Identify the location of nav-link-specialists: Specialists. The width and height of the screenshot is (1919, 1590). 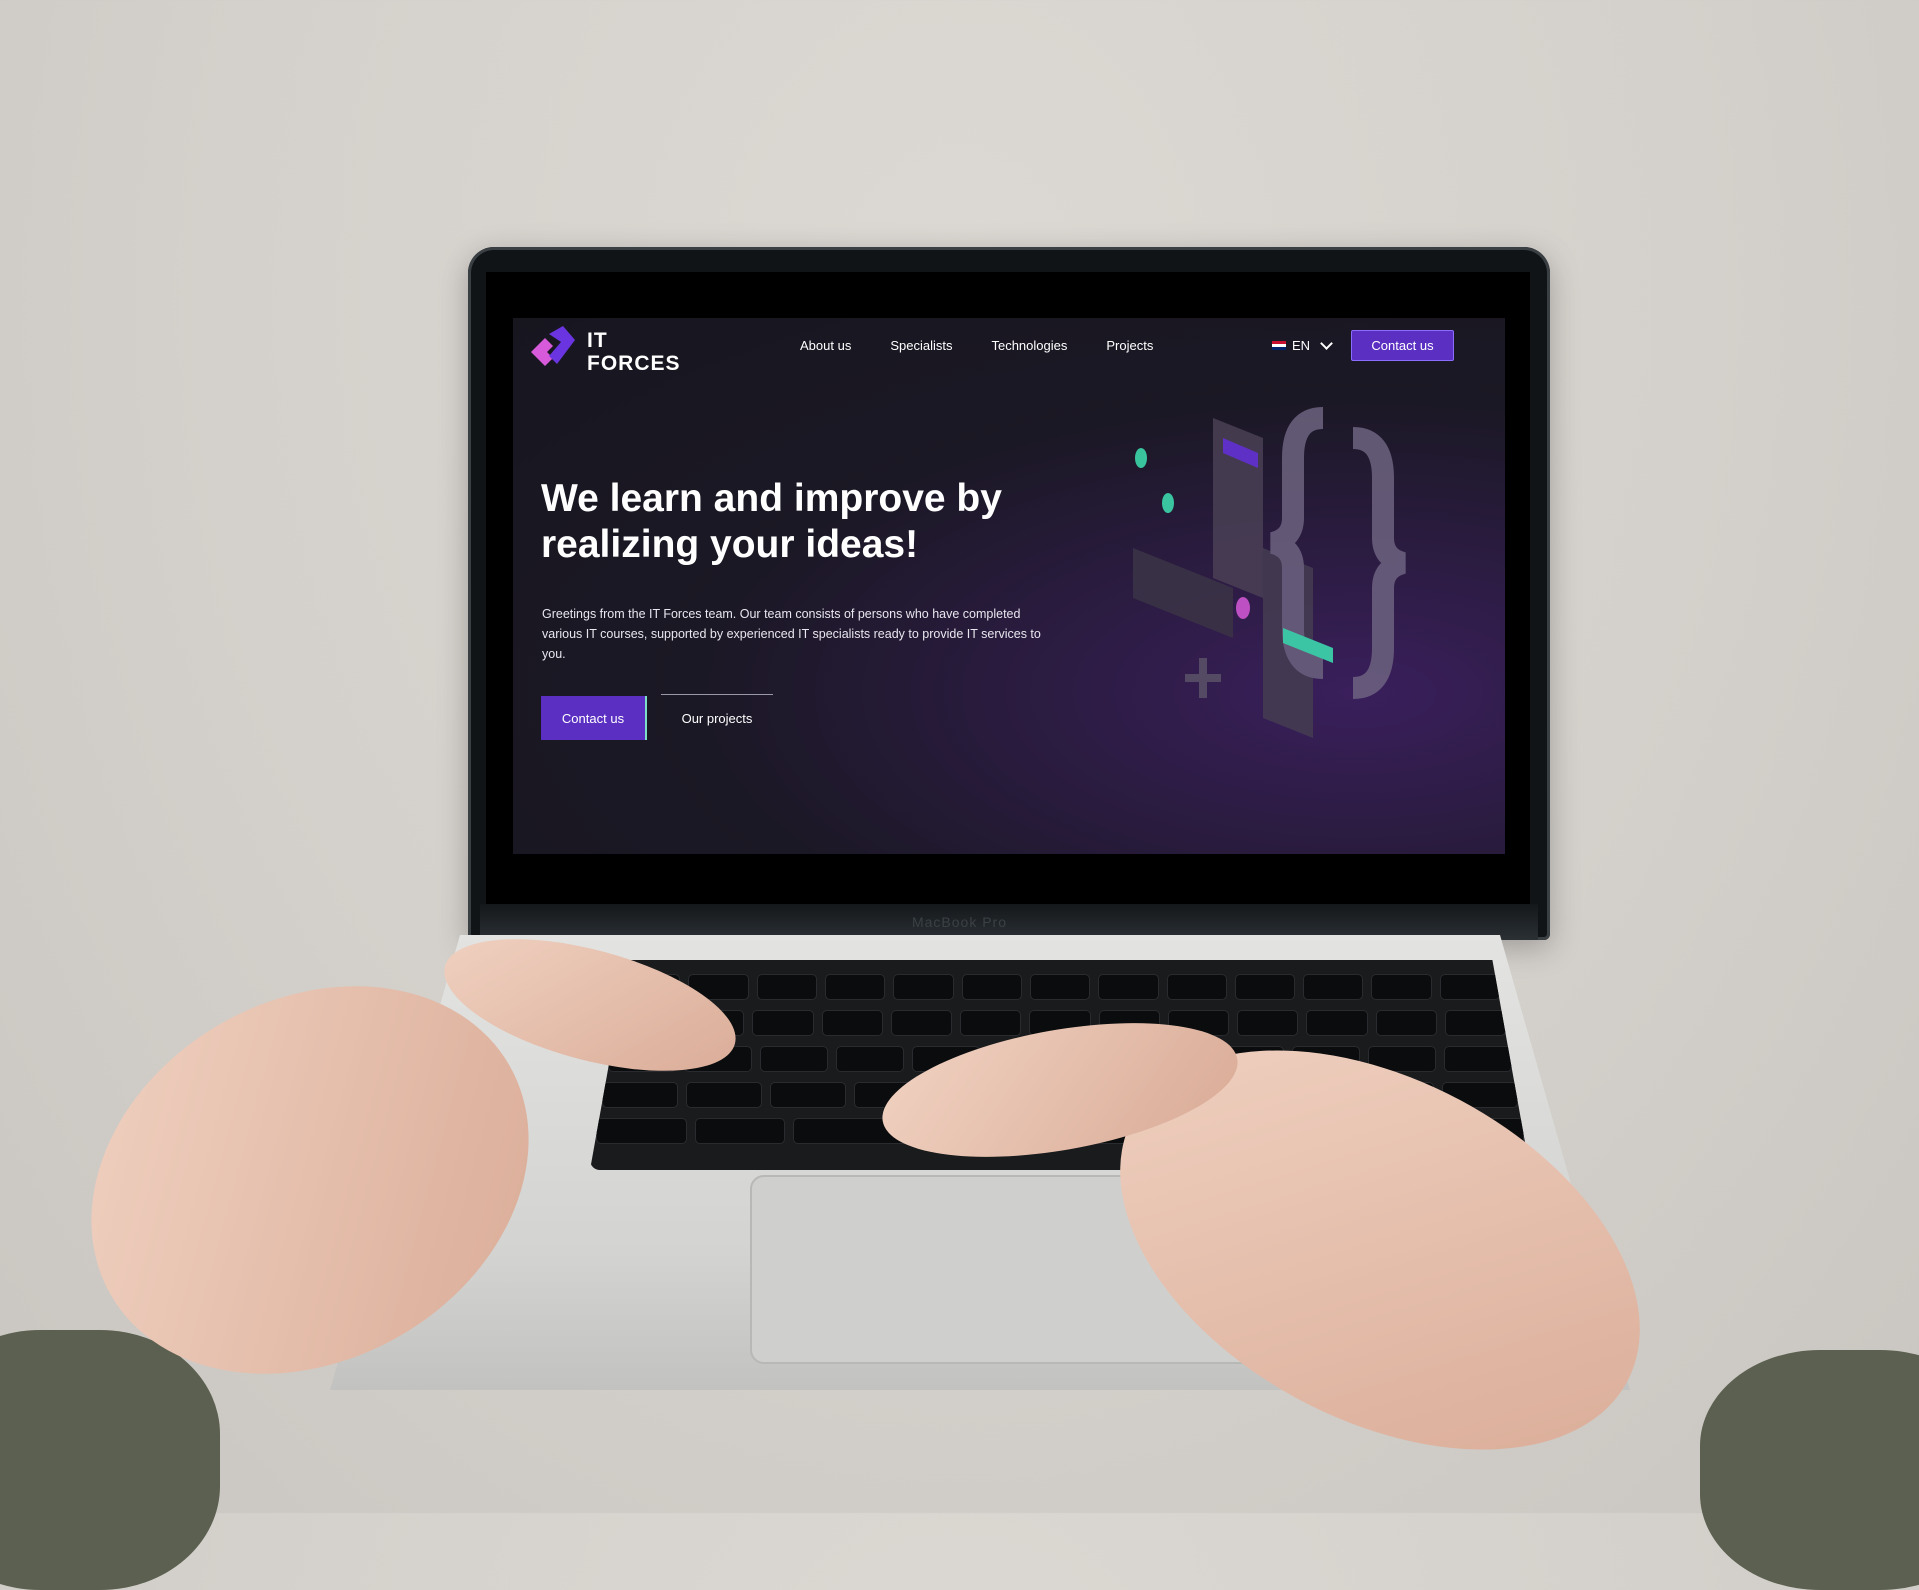
(921, 345).